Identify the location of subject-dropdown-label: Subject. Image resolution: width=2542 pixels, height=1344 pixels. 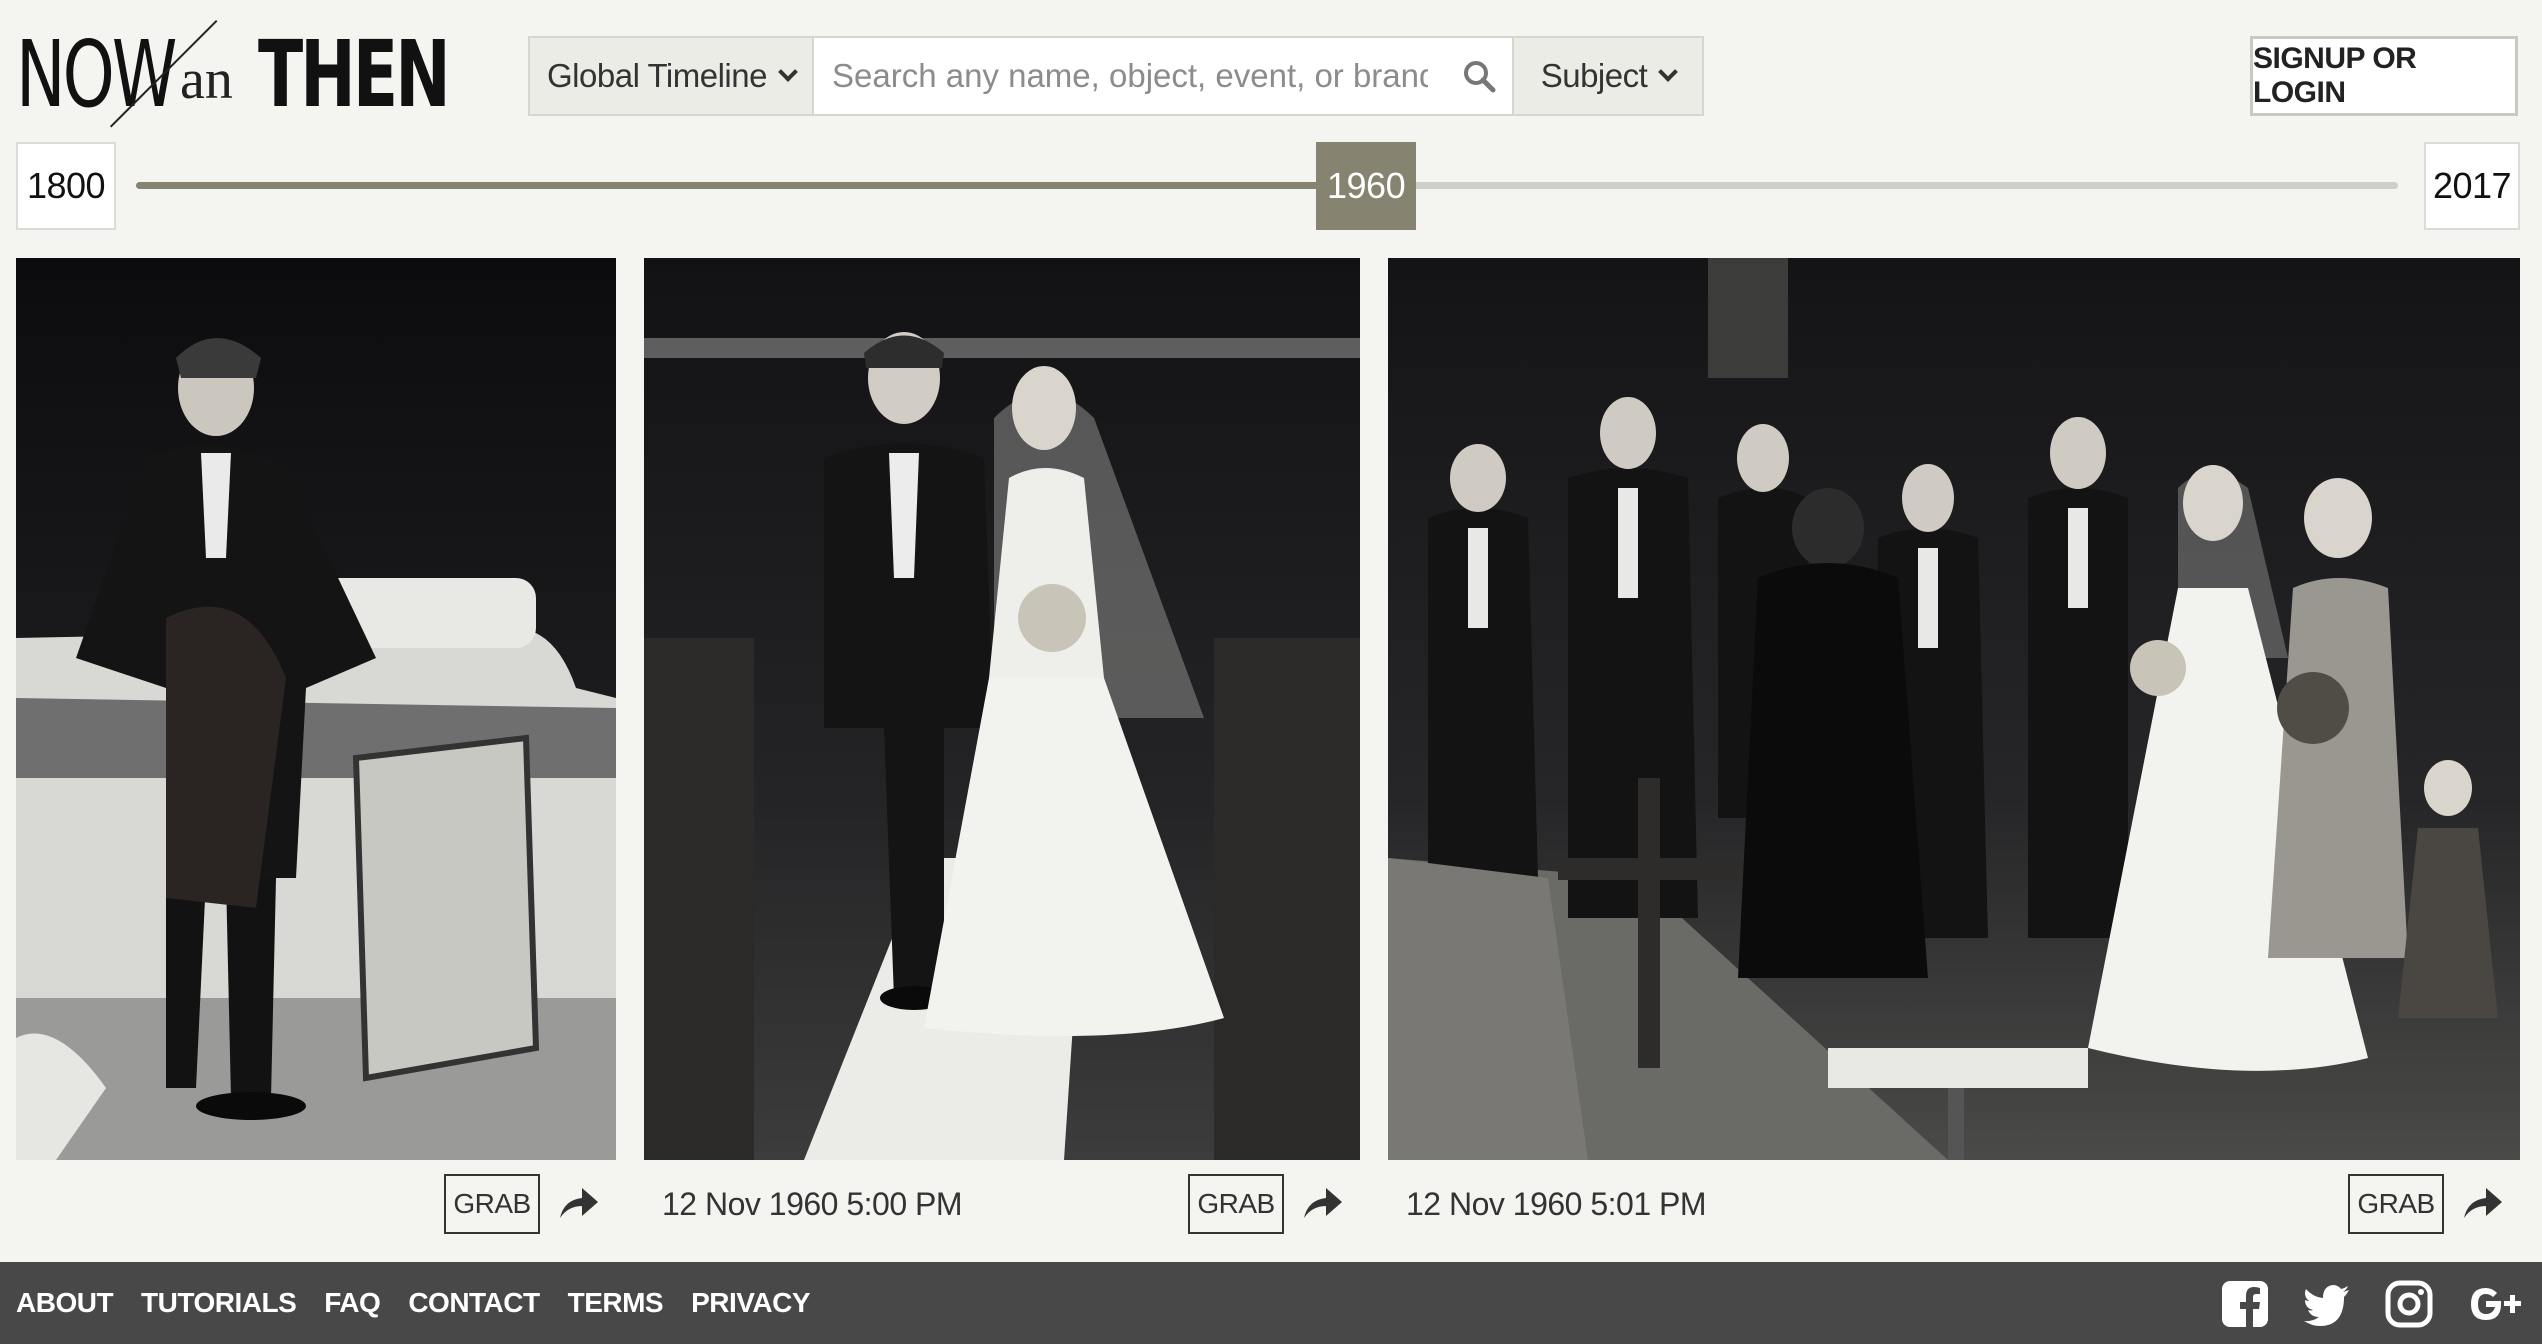
(1594, 75).